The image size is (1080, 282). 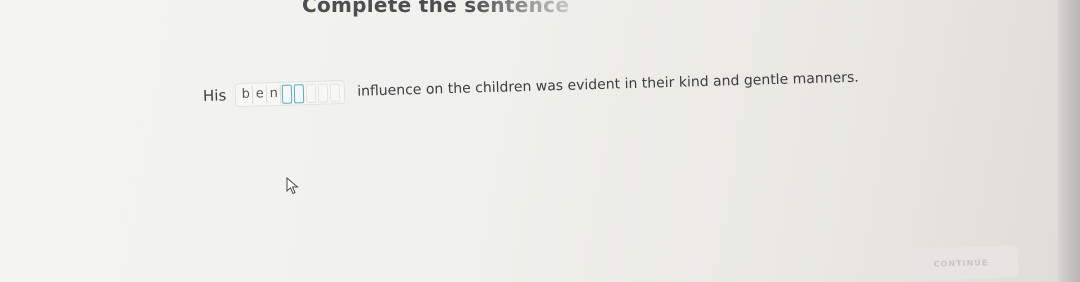 I want to click on mouse-pointer-icon, so click(x=292, y=186).